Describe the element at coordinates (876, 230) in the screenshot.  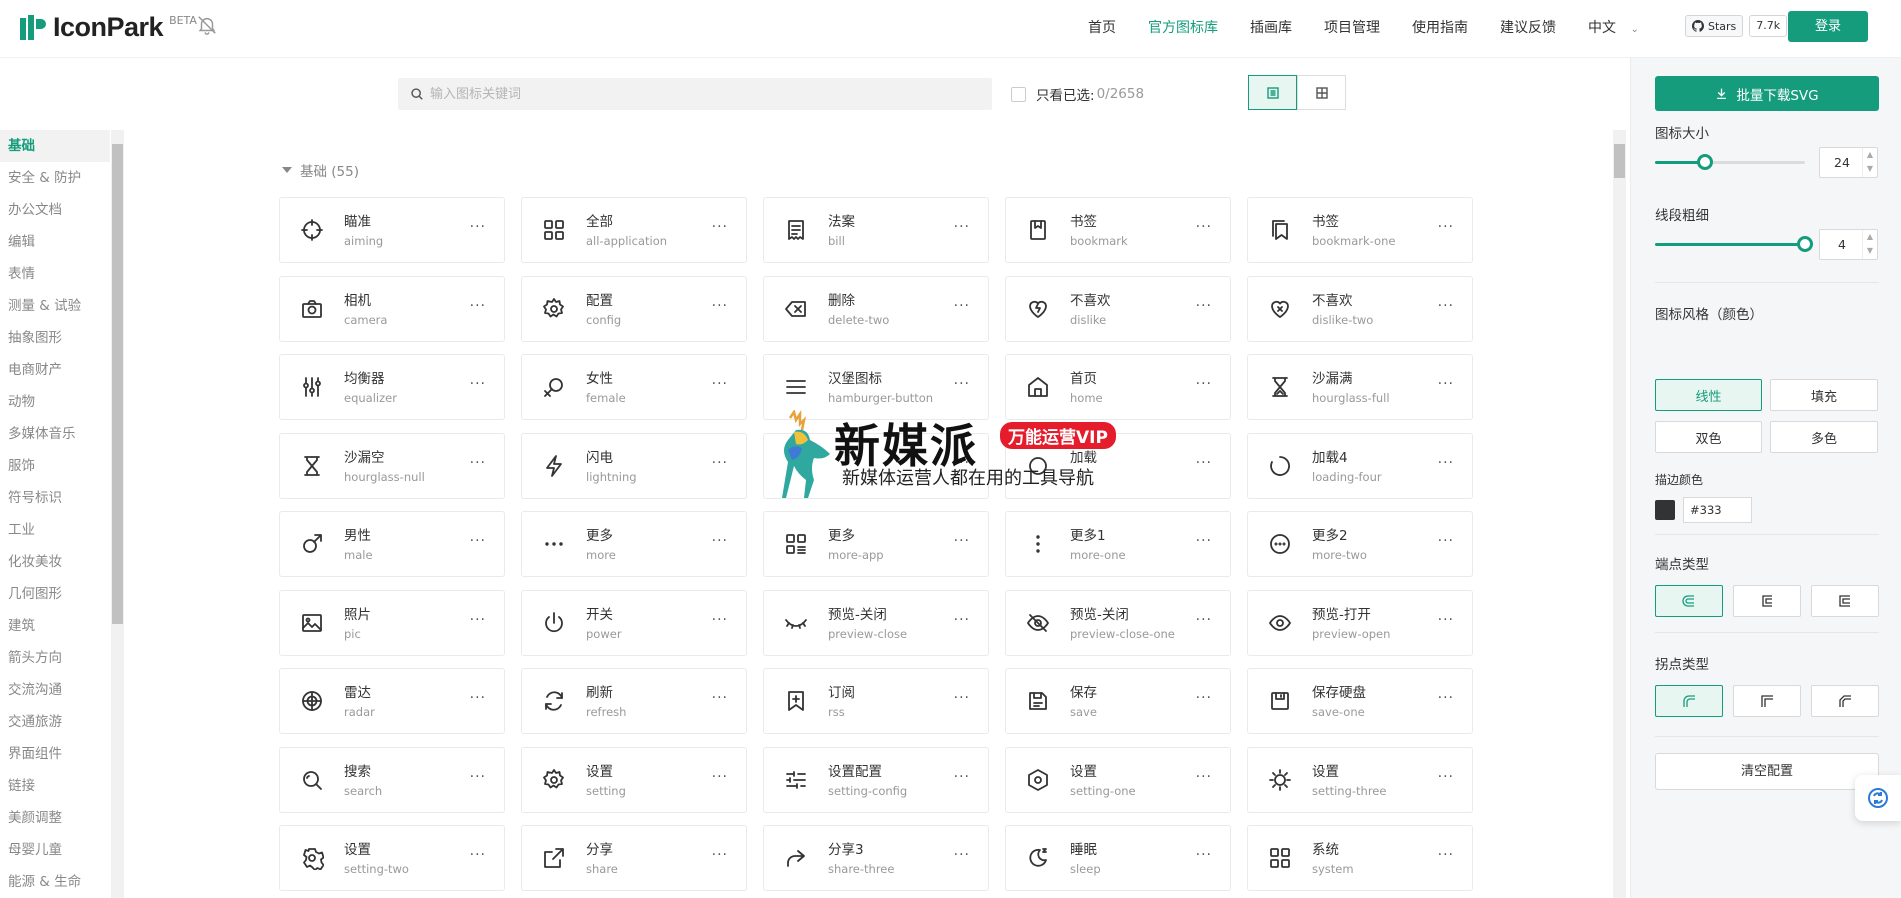
I see `icon-card: 法案 bill ···` at that location.